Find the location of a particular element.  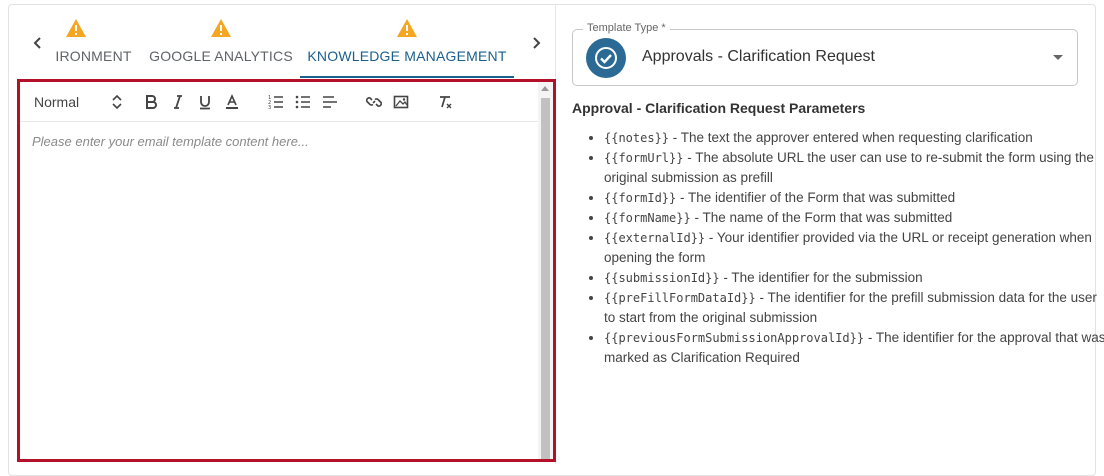

underline-button is located at coordinates (205, 102).